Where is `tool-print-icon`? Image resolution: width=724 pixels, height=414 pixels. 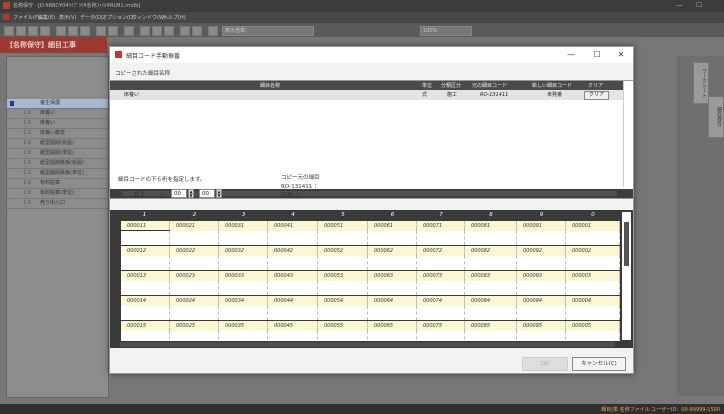 tool-print-icon is located at coordinates (169, 31).